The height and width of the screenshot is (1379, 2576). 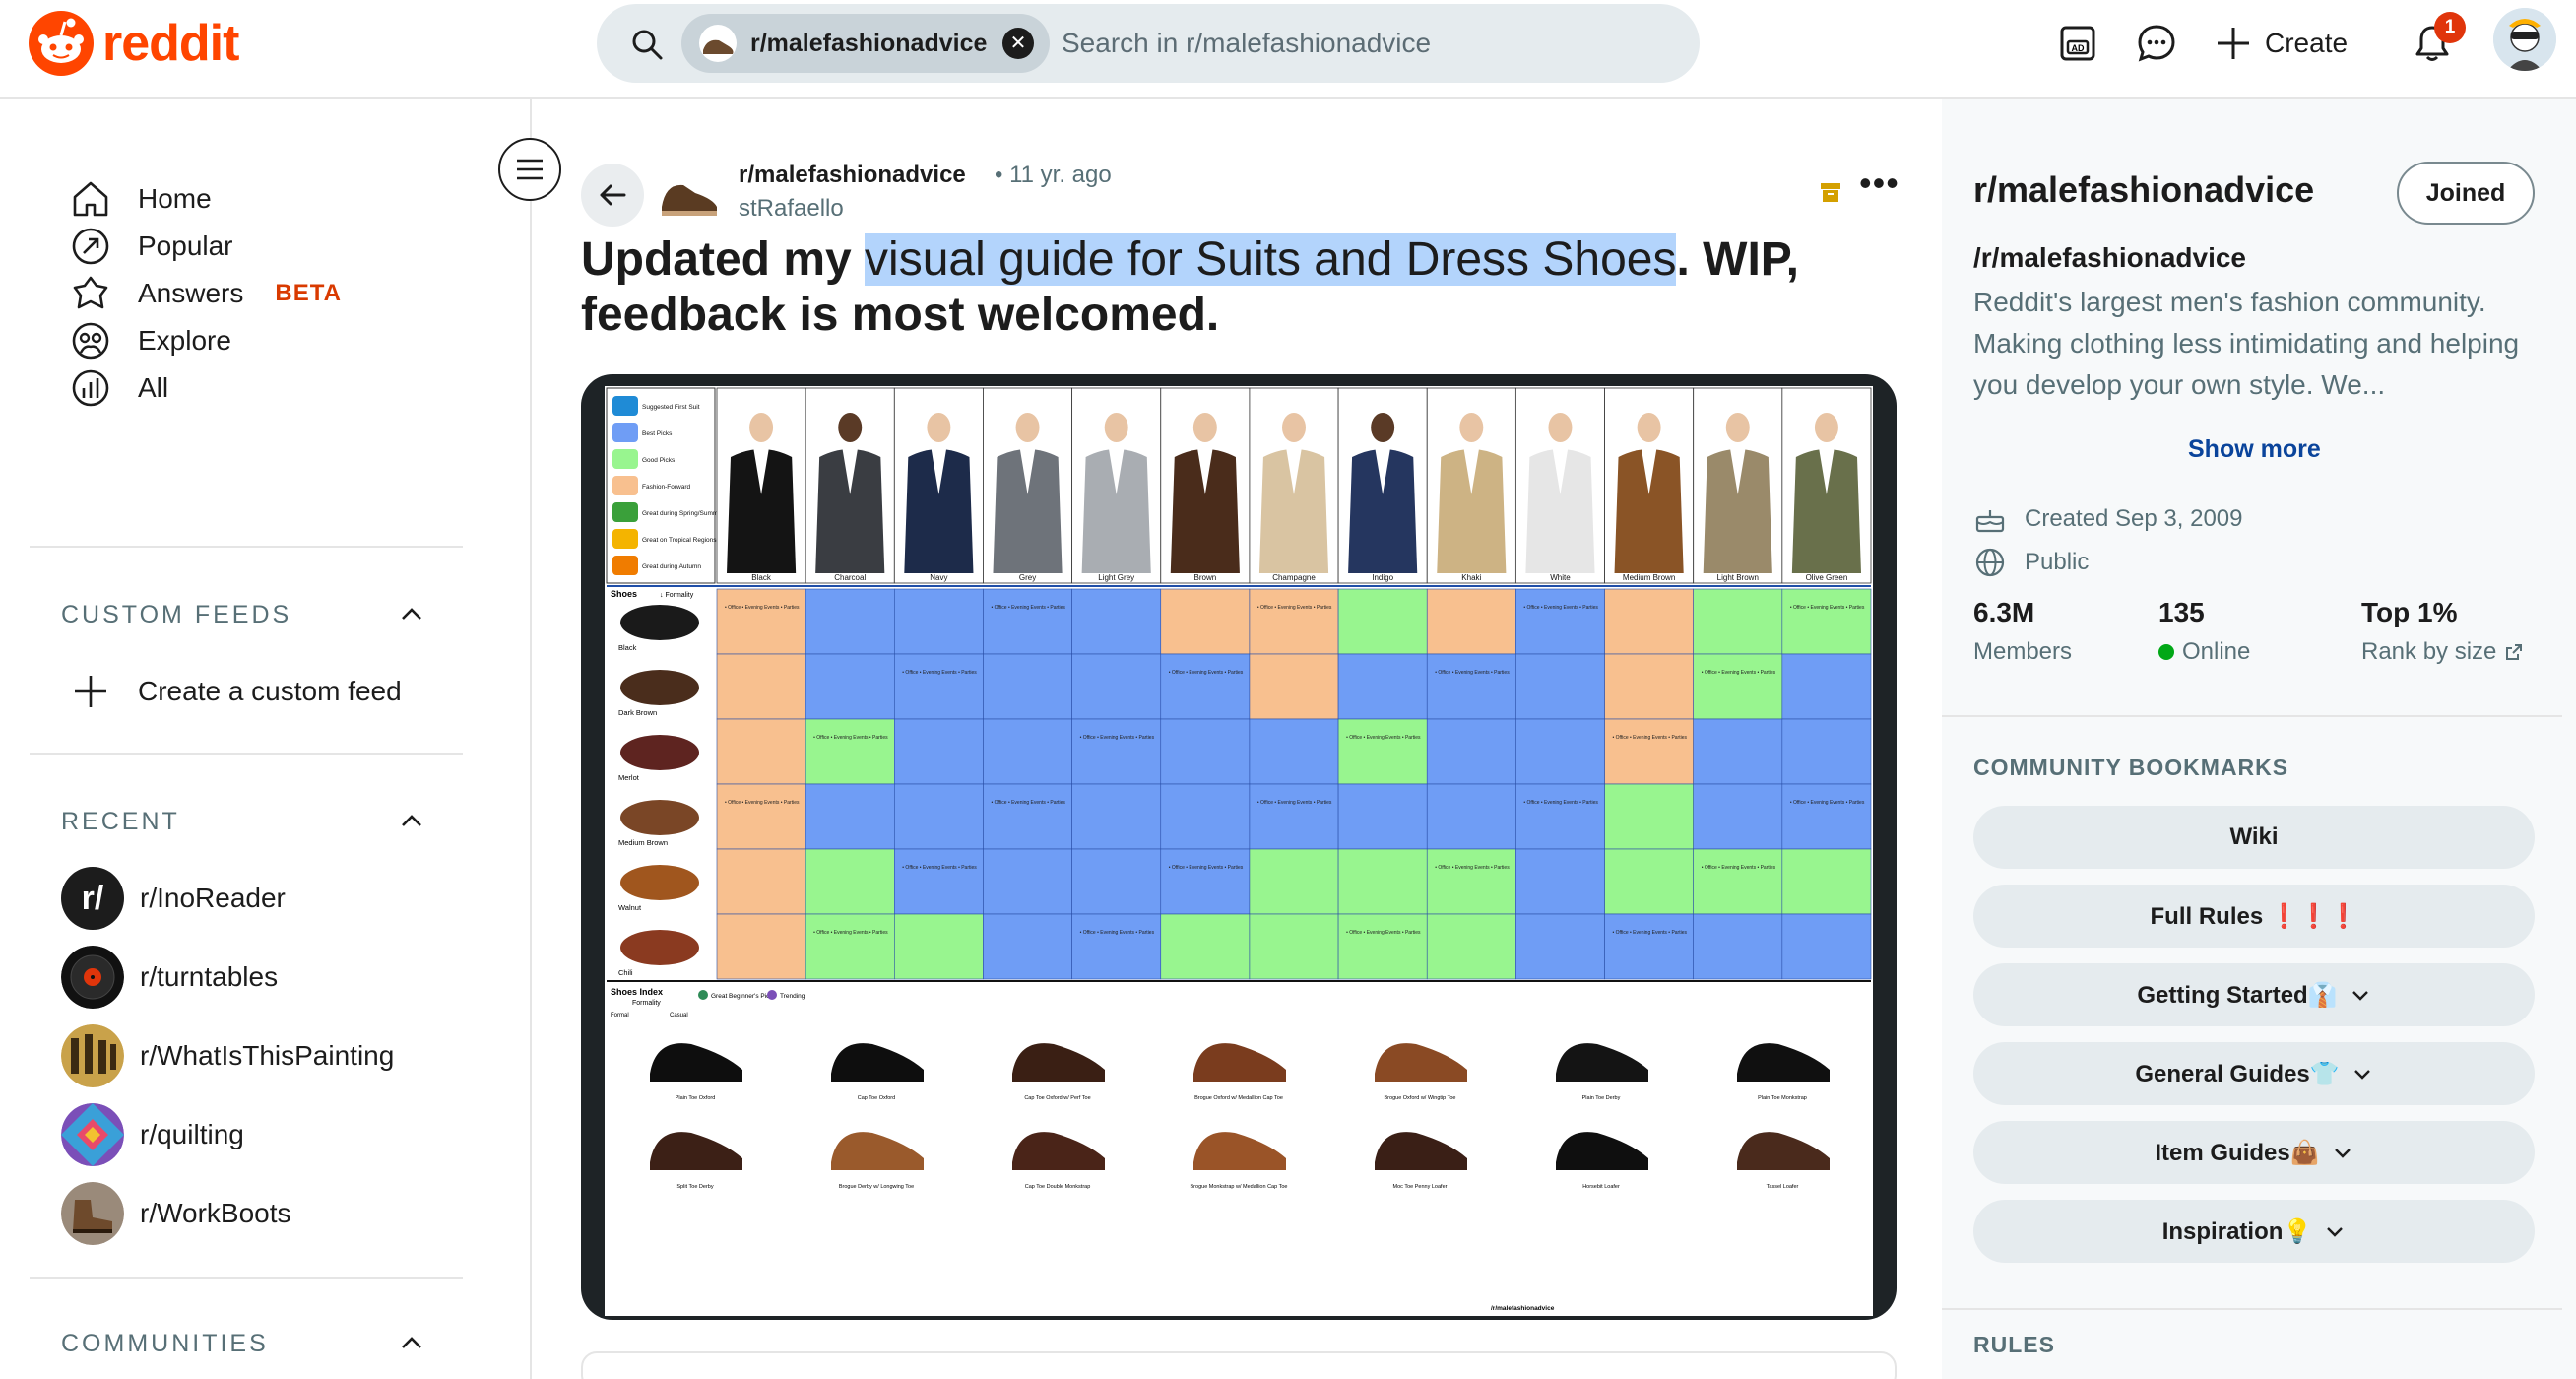 What do you see at coordinates (2254, 916) in the screenshot?
I see `bookmark-full-rules: Full Rules ❗❗❗` at bounding box center [2254, 916].